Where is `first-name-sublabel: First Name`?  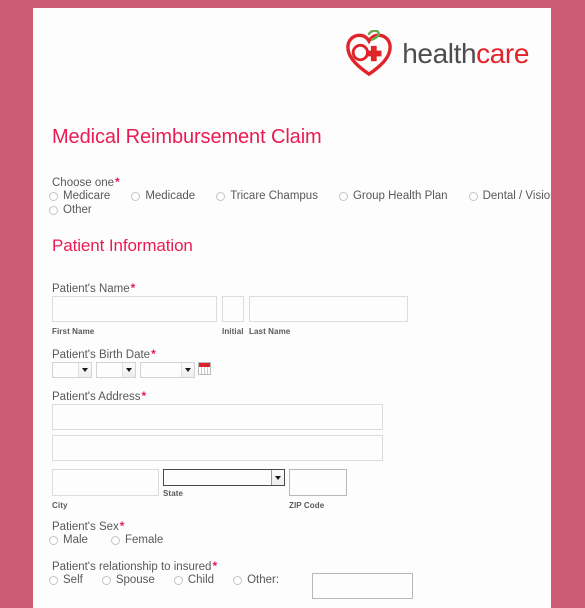 first-name-sublabel: First Name is located at coordinates (73, 331).